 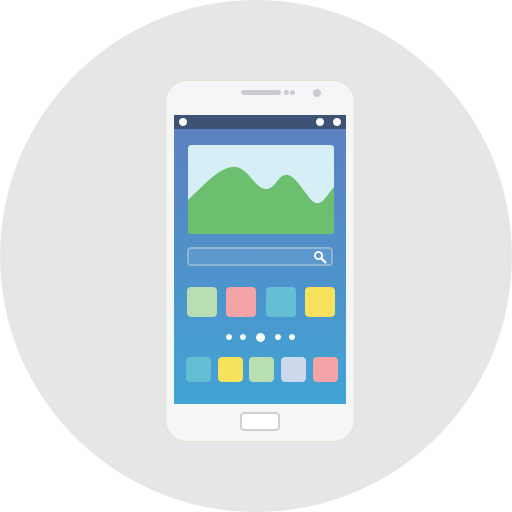 What do you see at coordinates (261, 92) in the screenshot?
I see `speaker-grille` at bounding box center [261, 92].